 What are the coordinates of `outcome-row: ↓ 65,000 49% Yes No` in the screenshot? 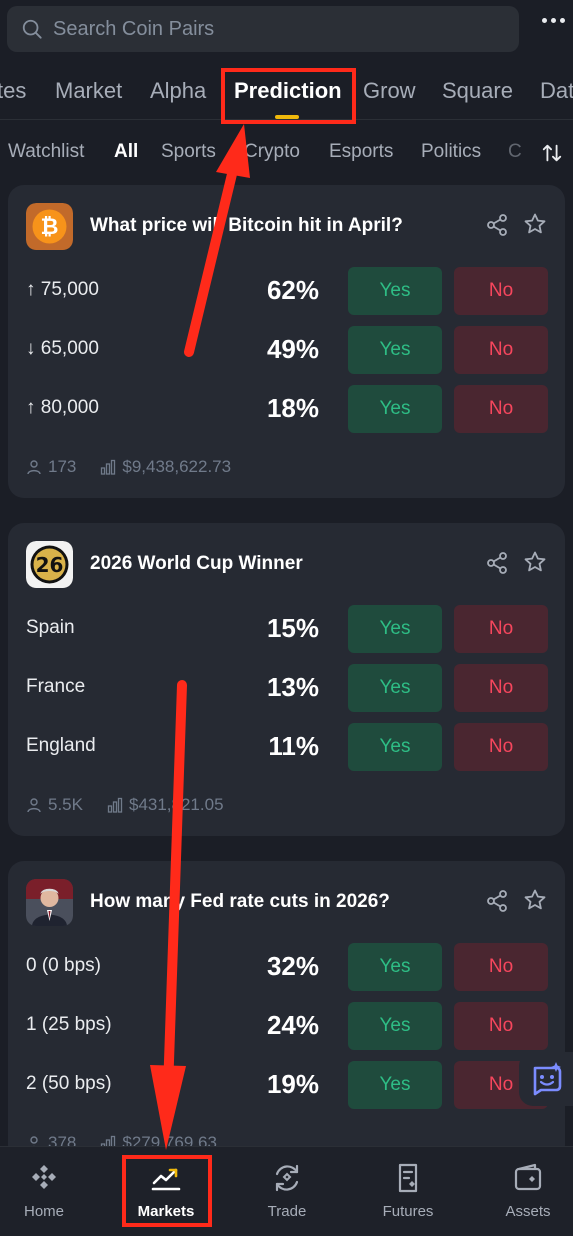 It's located at (286, 350).